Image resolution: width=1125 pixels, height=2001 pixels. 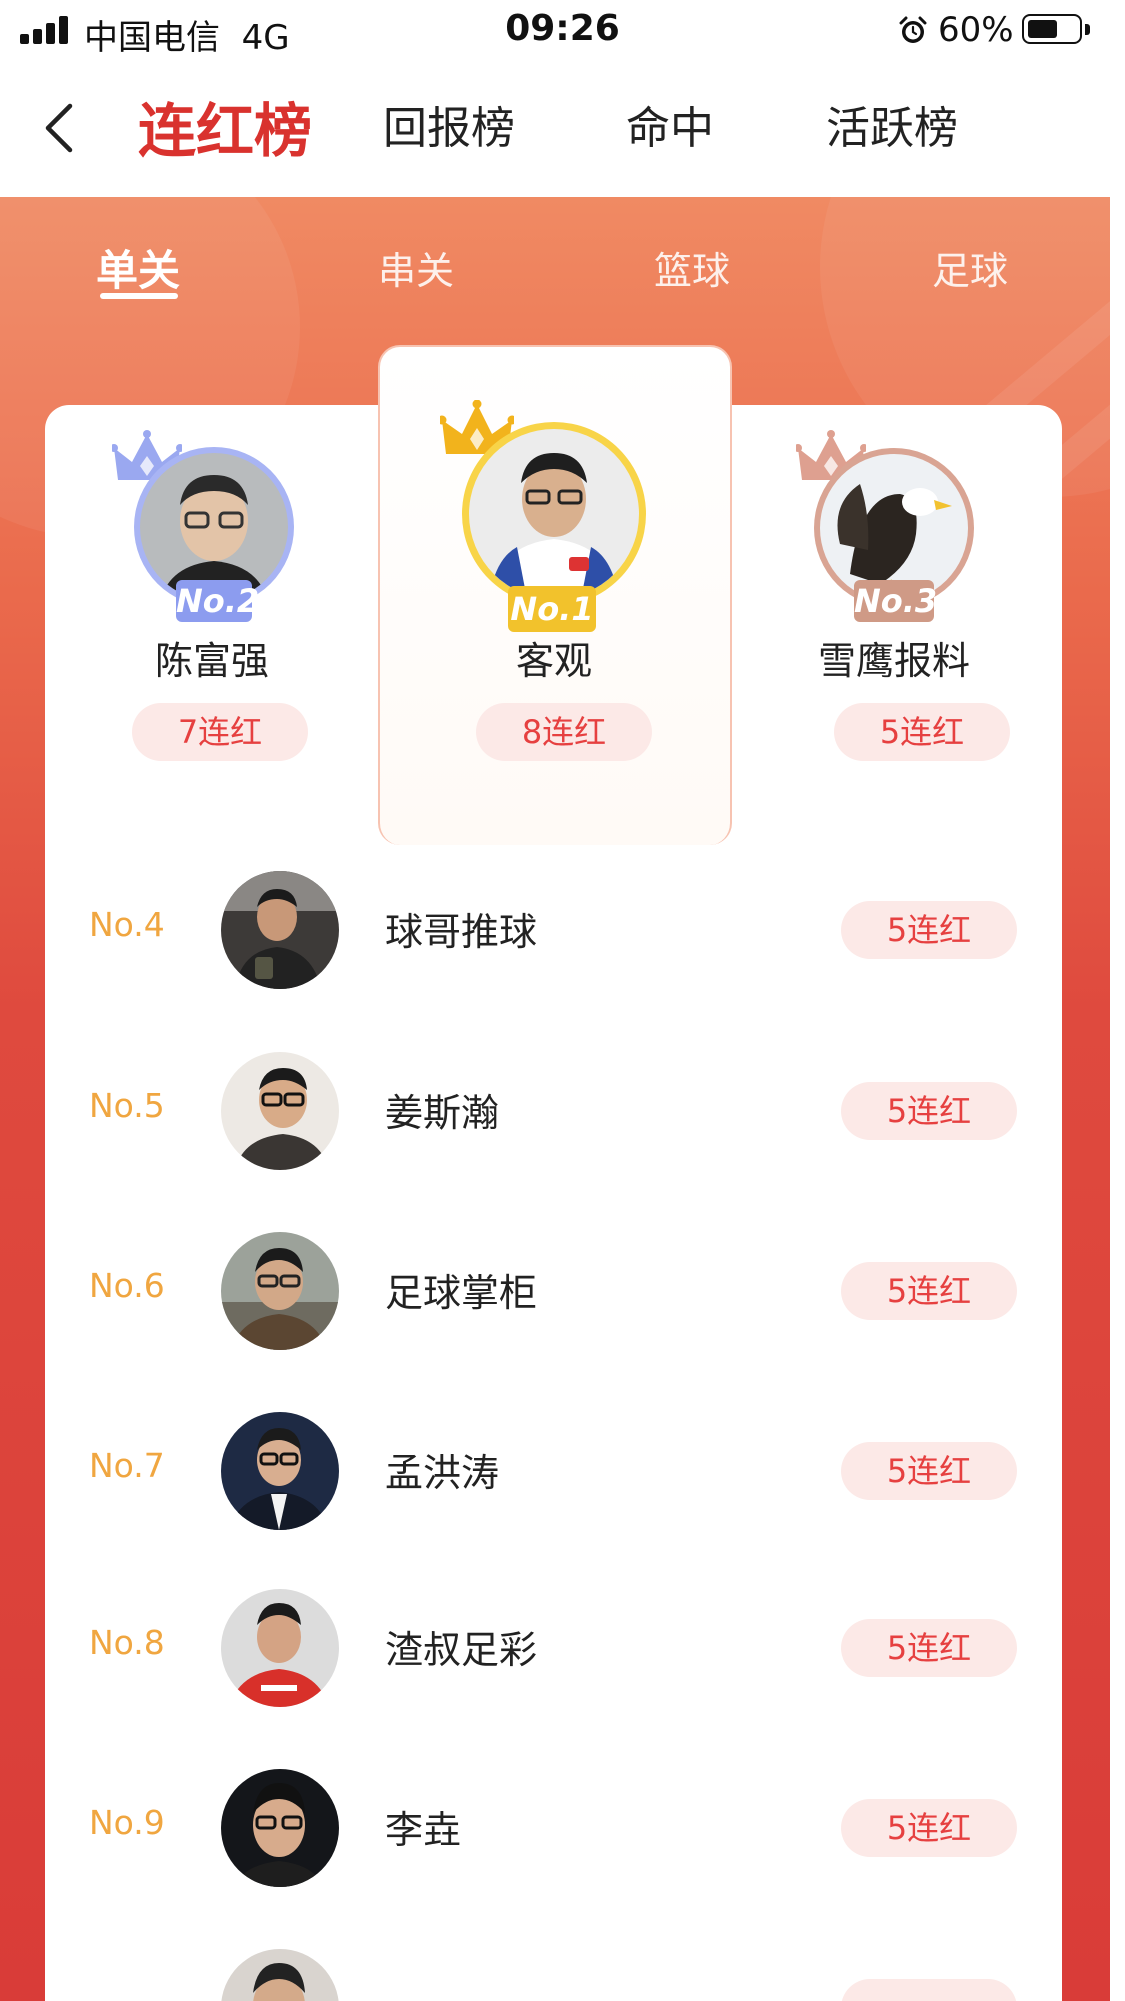 What do you see at coordinates (913, 29) in the screenshot?
I see `alarm-icon` at bounding box center [913, 29].